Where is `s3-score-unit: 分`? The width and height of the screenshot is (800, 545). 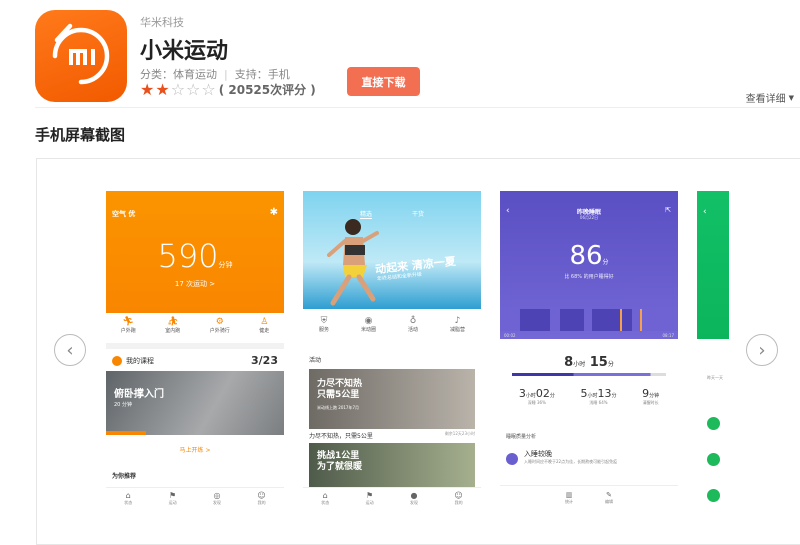 s3-score-unit: 分 is located at coordinates (605, 262).